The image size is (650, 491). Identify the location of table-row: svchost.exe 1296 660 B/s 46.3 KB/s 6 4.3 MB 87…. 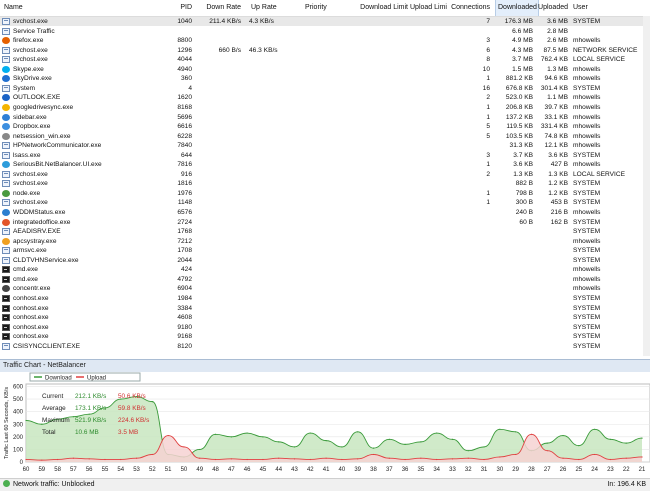
(325, 50).